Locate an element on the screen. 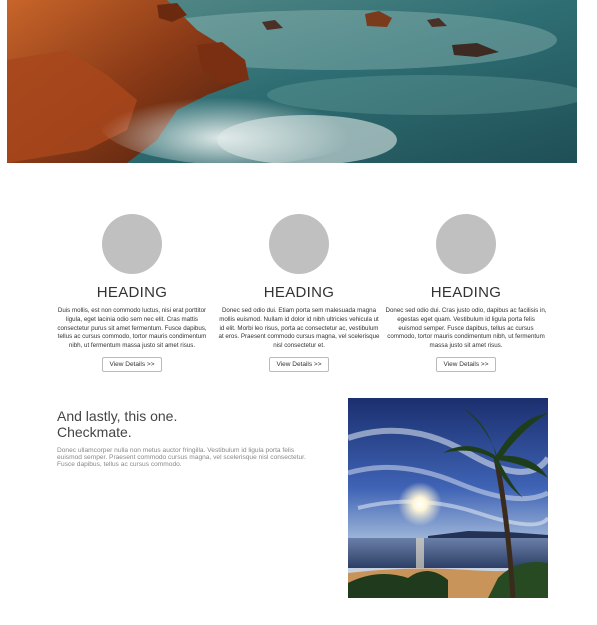 The image size is (597, 625). featurette-heading: And lastly, this one. Checkmate. is located at coordinates (187, 424).